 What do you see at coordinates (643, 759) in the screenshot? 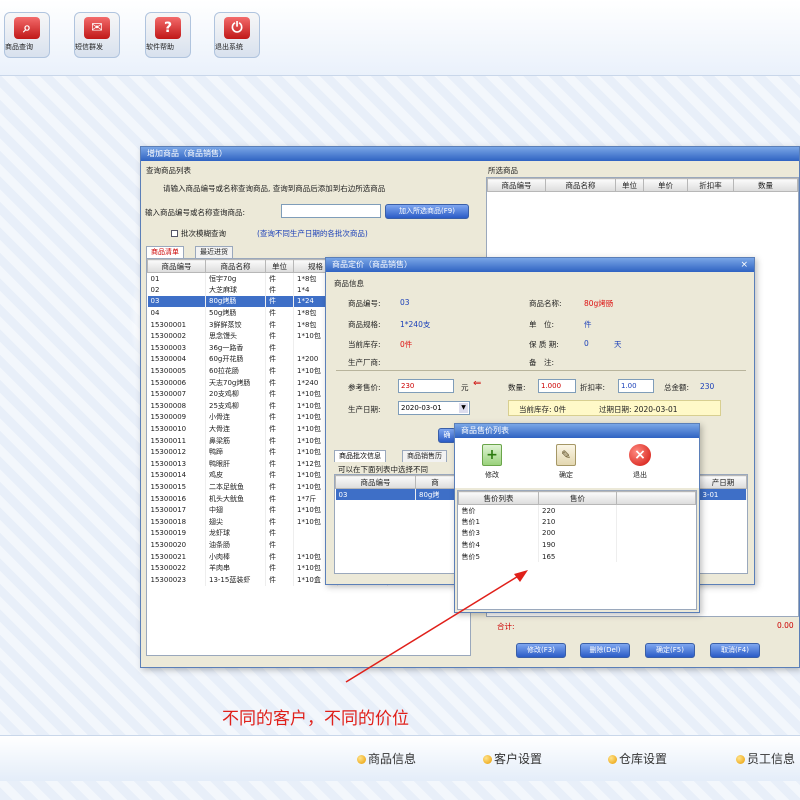
I see `nav-label: 仓库设置` at bounding box center [643, 759].